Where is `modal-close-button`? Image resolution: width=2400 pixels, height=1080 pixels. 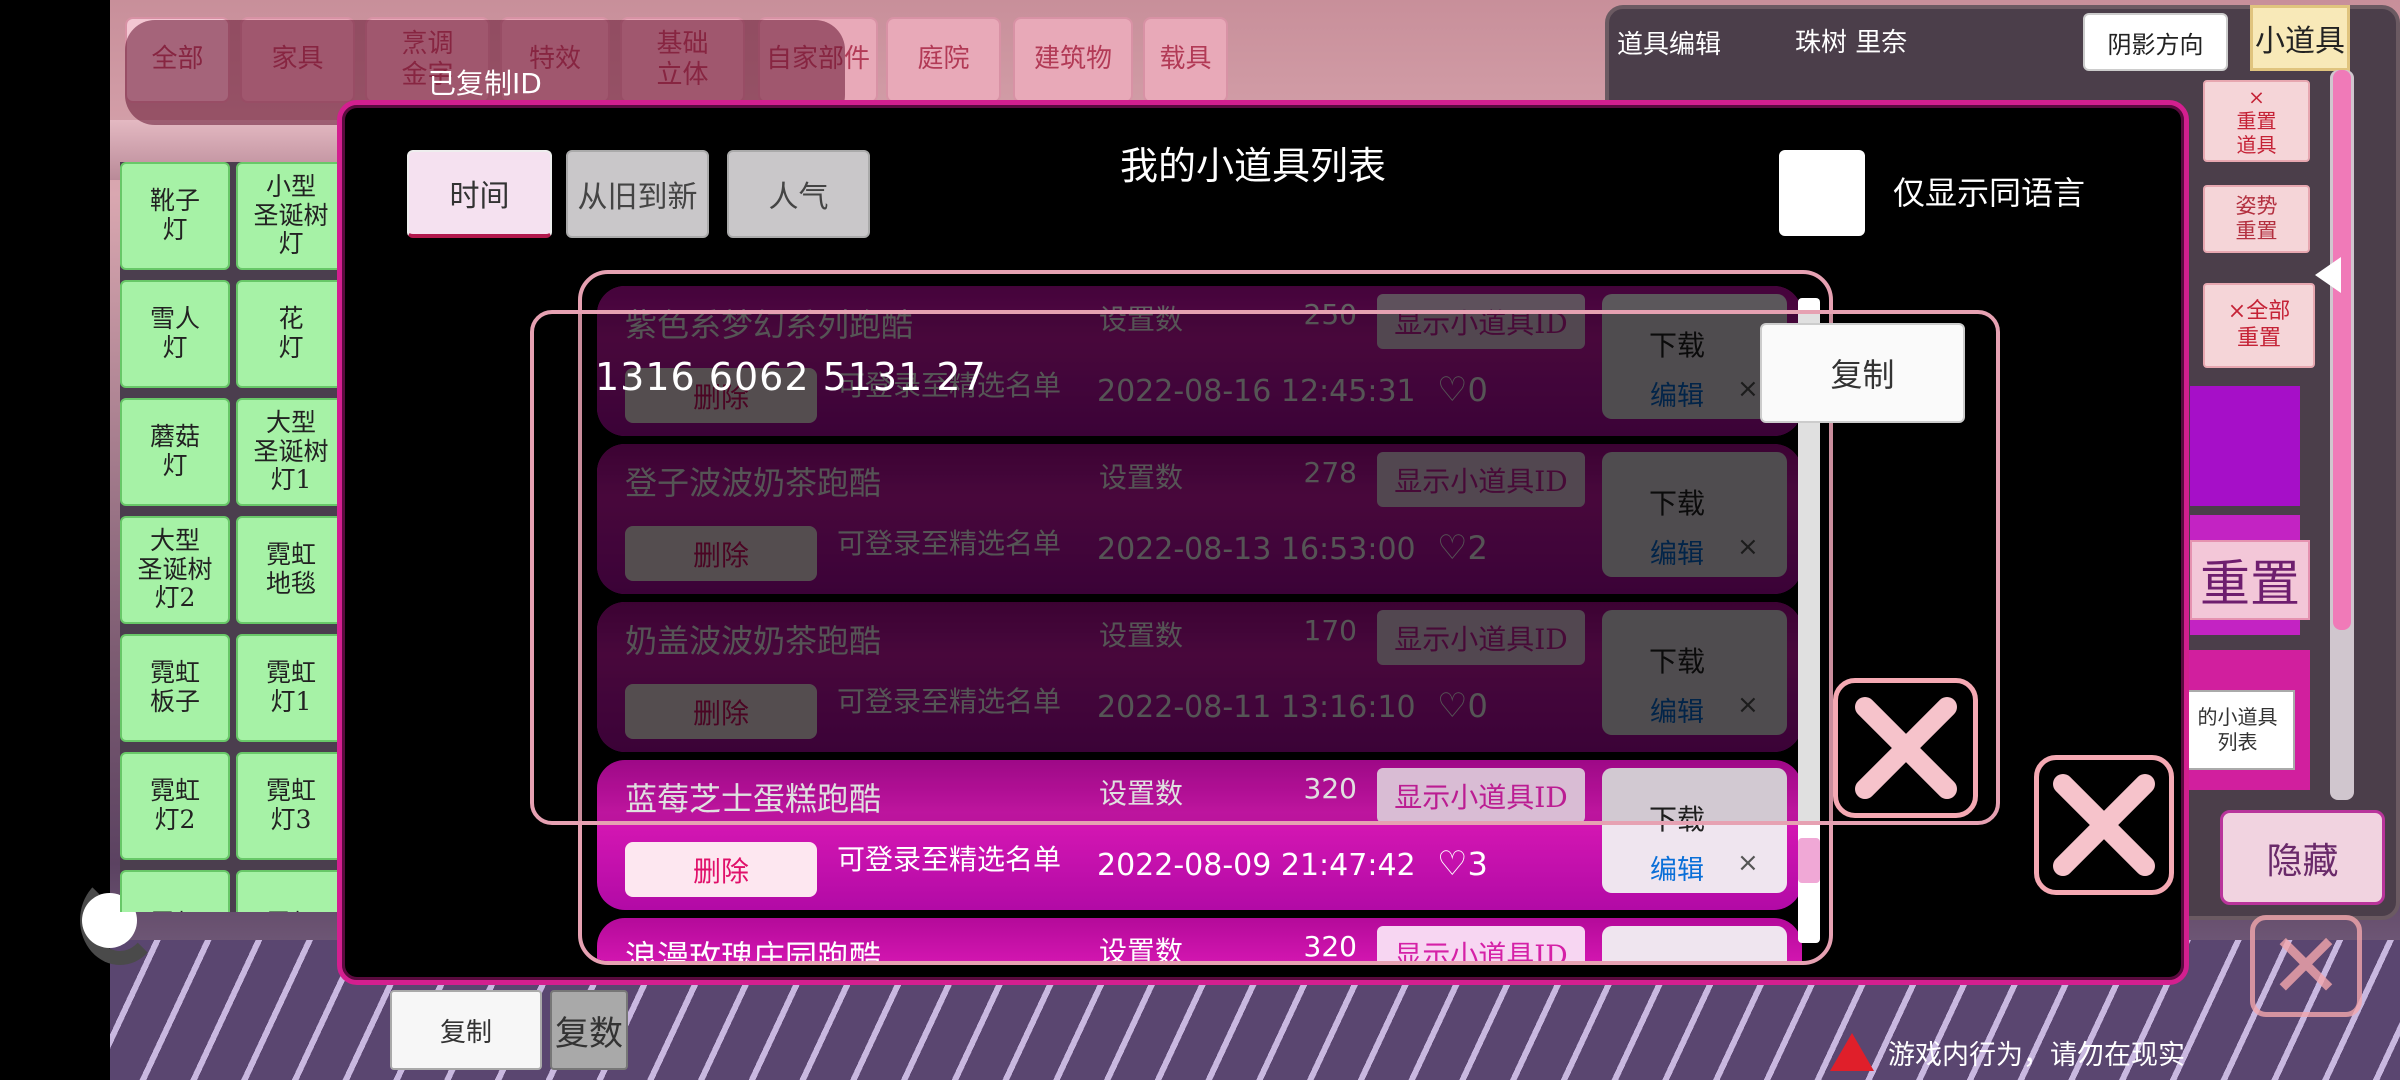 modal-close-button is located at coordinates (2104, 825).